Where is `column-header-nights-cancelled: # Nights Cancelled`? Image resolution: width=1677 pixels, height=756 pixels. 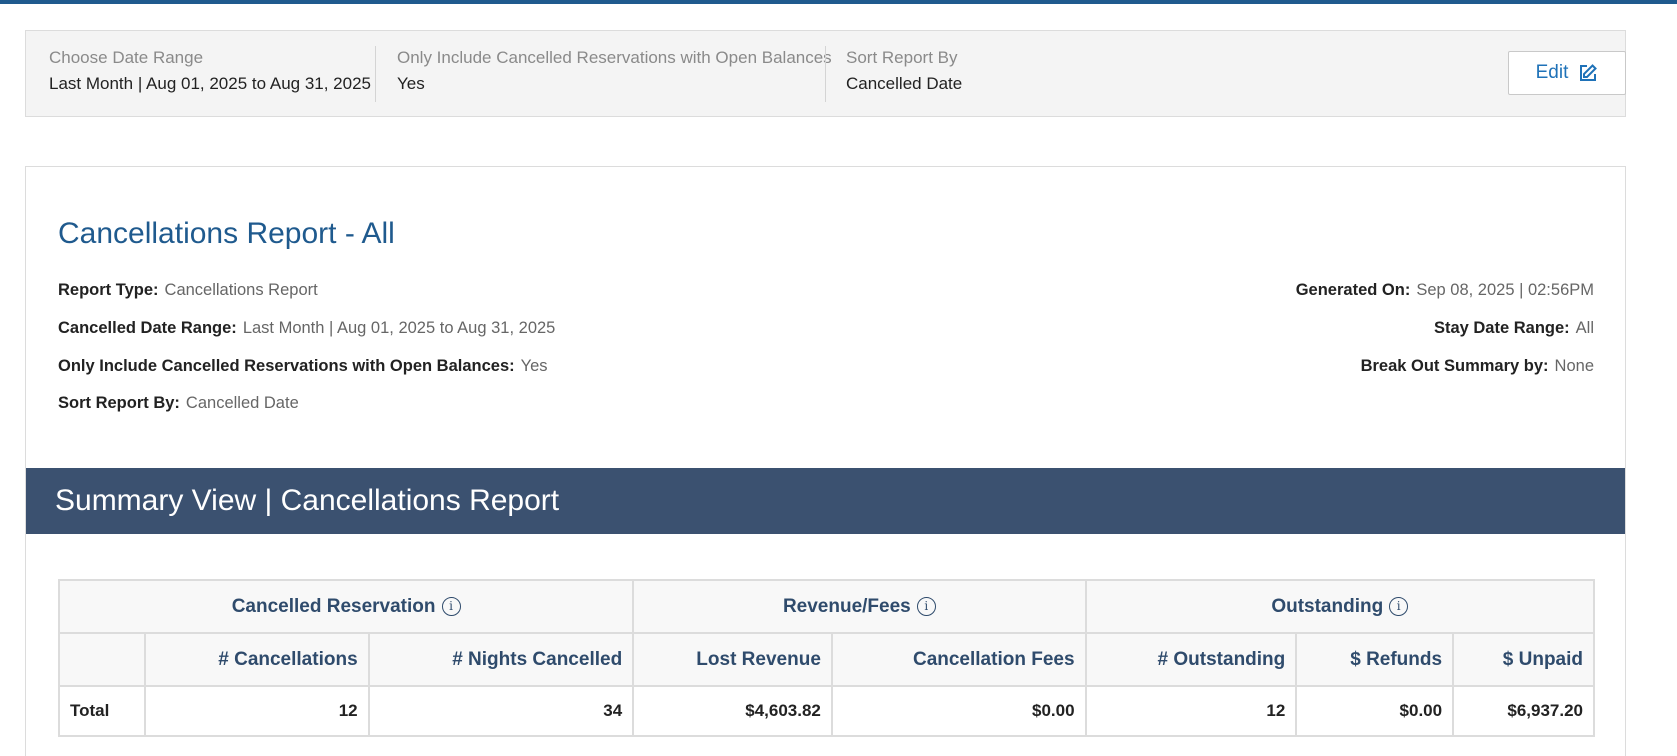
column-header-nights-cancelled: # Nights Cancelled is located at coordinates (501, 659).